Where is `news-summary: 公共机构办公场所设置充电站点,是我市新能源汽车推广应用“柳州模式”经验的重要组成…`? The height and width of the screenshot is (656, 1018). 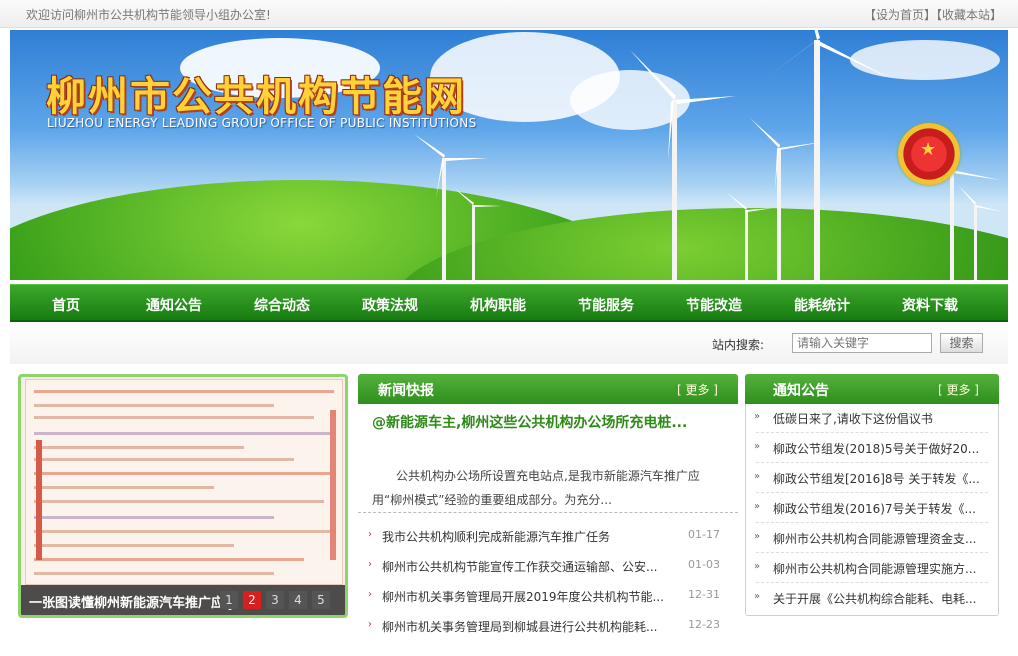
news-summary: 公共机构办公场所设置充电站点,是我市新能源汽车推广应用“柳州模式”经验的重要组成… is located at coordinates (536, 488).